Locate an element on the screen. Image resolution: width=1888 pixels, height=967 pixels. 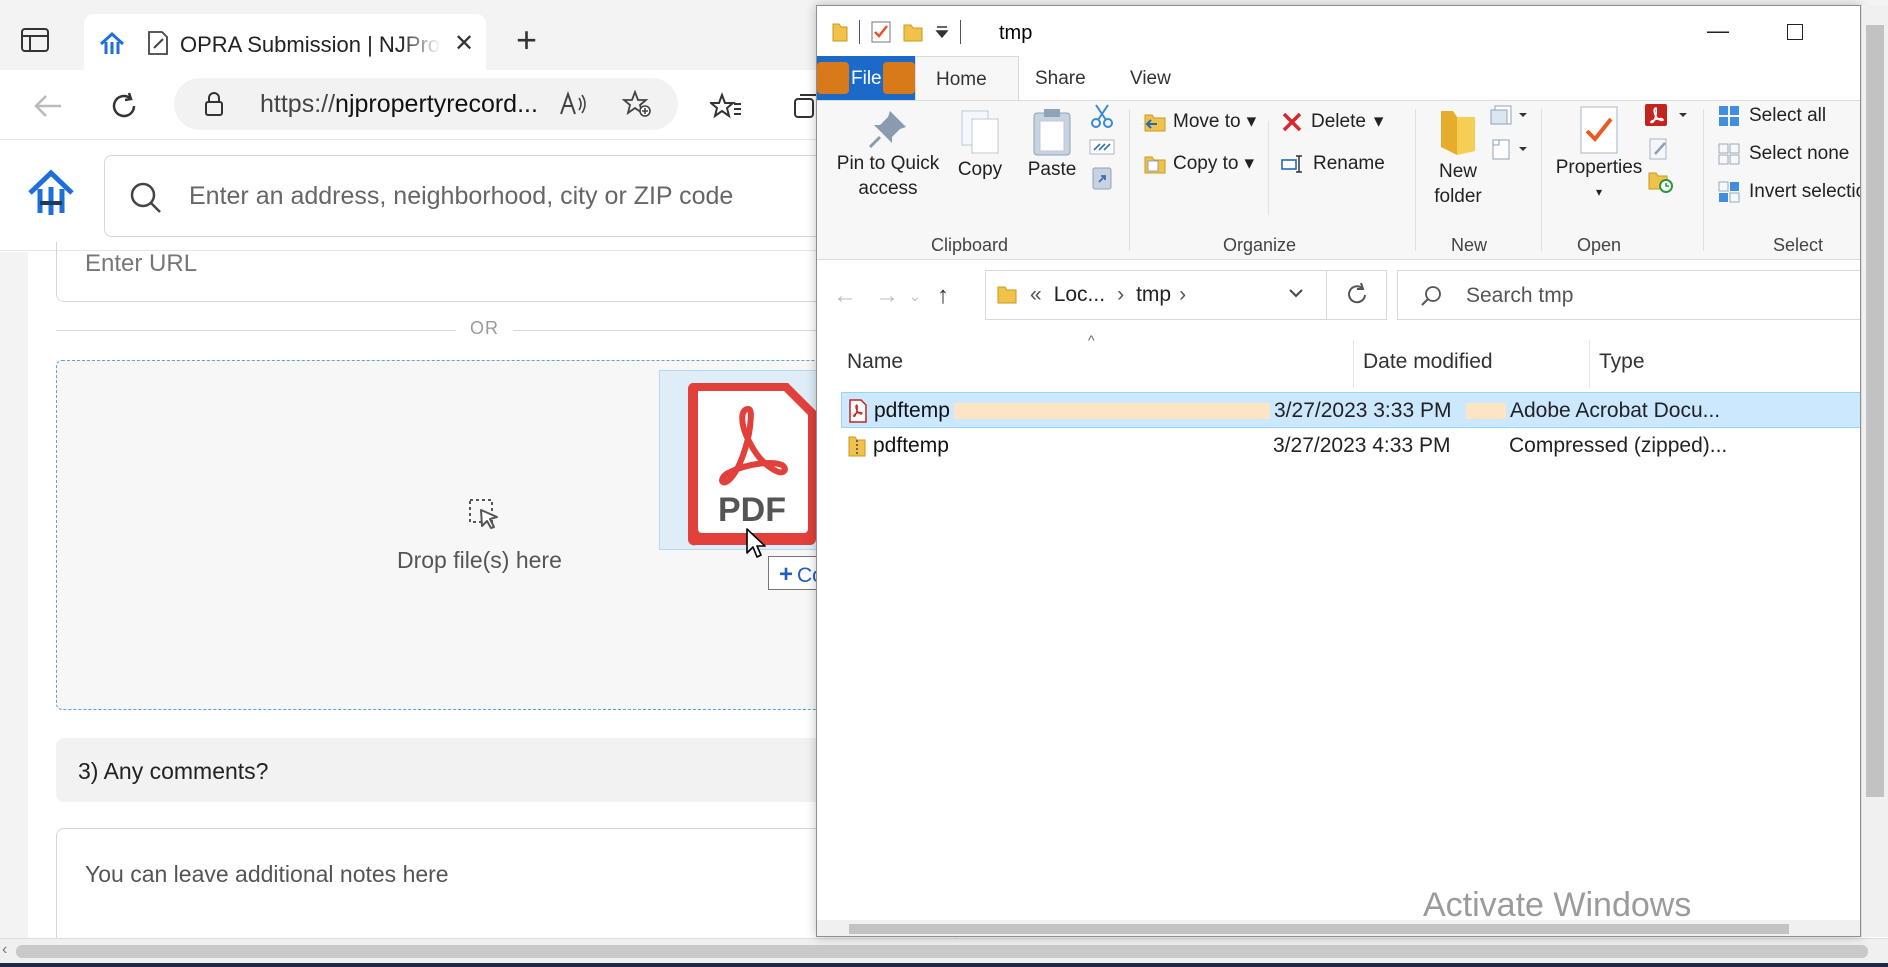
refresh-icon is located at coordinates (124, 106).